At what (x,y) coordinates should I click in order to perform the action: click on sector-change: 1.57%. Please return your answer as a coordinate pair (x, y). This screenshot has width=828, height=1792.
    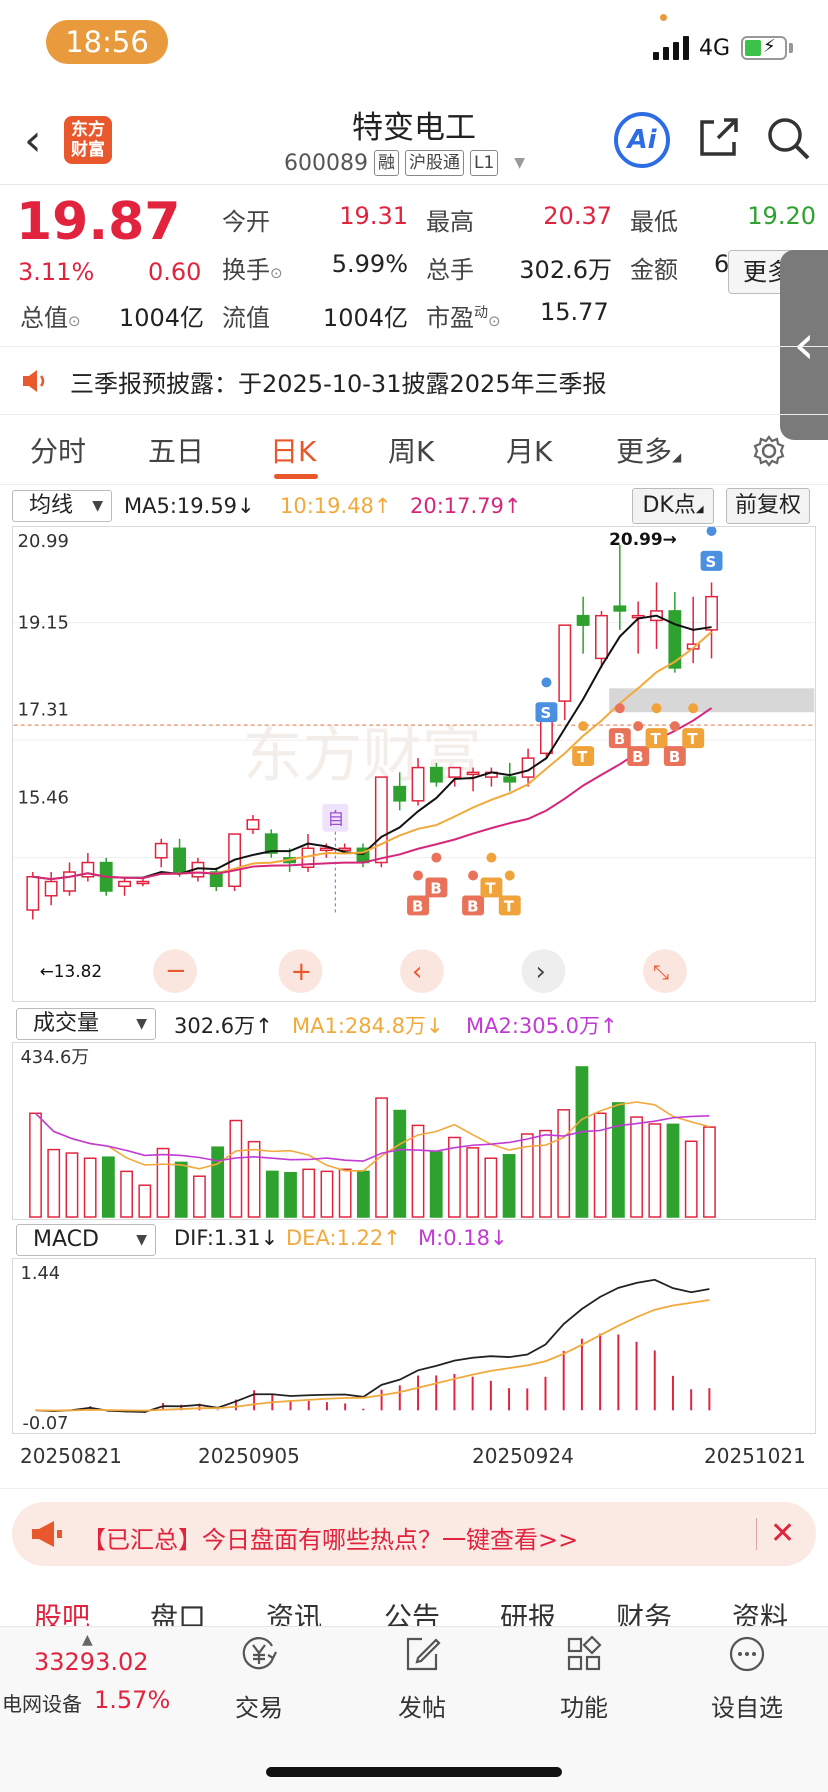
    Looking at the image, I should click on (132, 1700).